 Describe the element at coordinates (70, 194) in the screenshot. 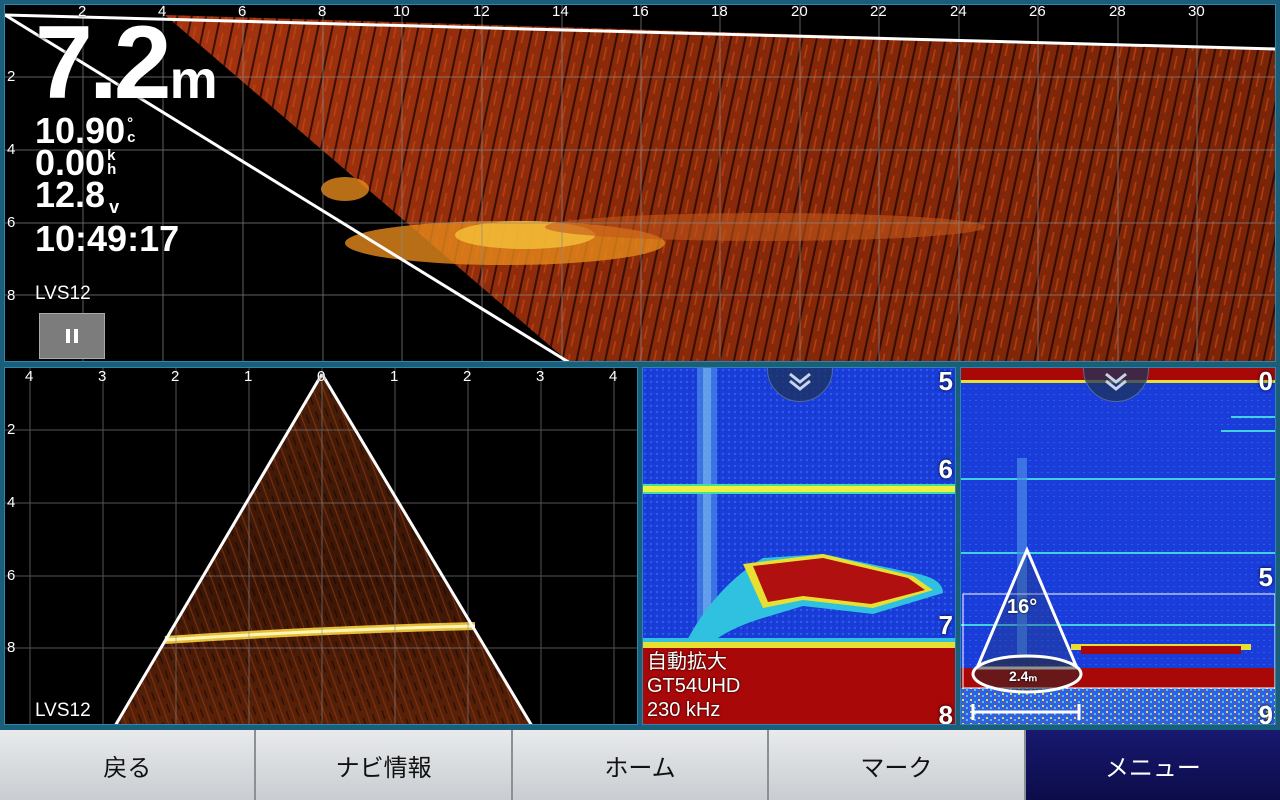

I see `voltage-value: 12.8` at that location.